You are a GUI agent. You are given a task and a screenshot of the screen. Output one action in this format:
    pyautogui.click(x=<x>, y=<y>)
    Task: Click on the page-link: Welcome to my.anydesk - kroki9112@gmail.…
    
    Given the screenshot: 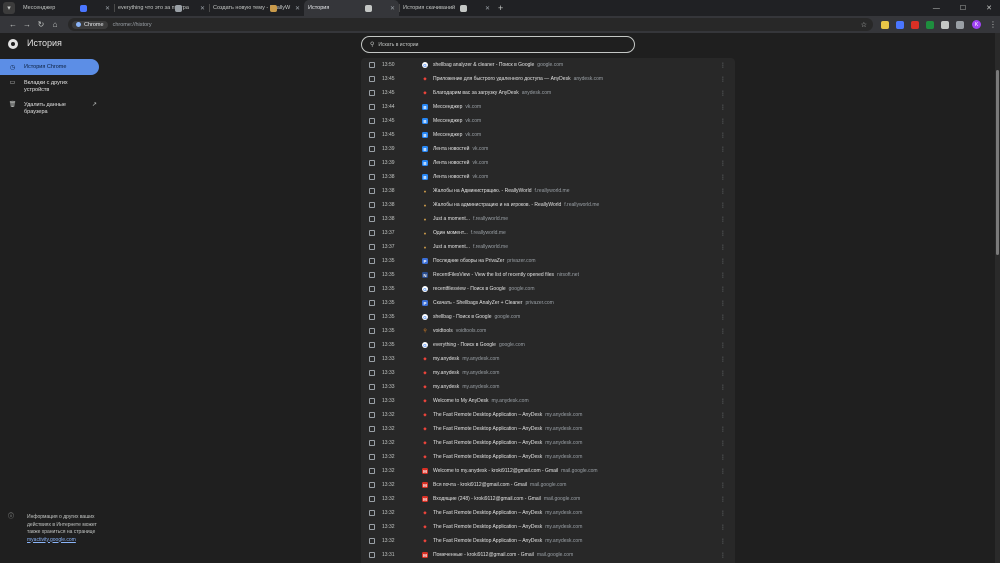 What is the action you would take?
    pyautogui.click(x=515, y=471)
    